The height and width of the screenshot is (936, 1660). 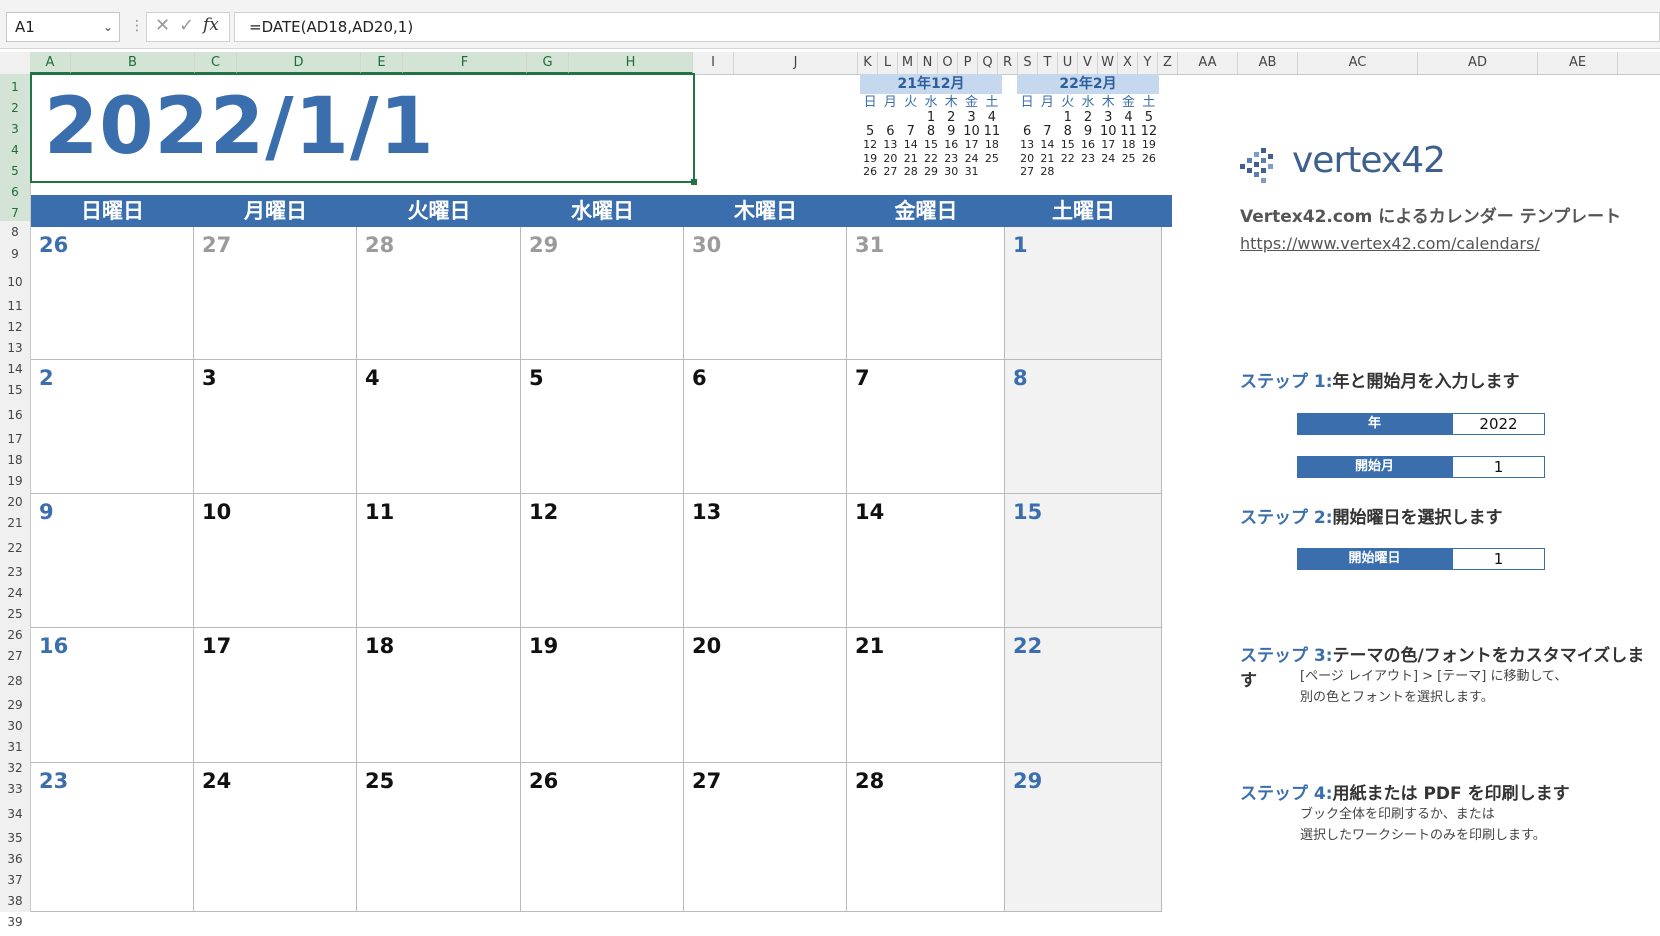 What do you see at coordinates (112, 427) in the screenshot?
I see `calendar-day-cell: 2` at bounding box center [112, 427].